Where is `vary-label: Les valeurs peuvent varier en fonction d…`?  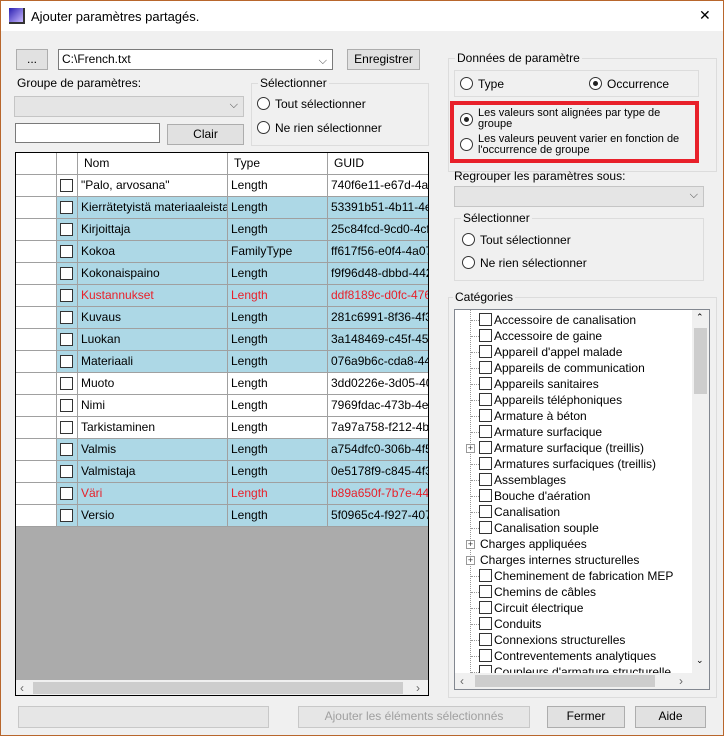 vary-label: Les valeurs peuvent varier en fonction d… is located at coordinates (580, 145).